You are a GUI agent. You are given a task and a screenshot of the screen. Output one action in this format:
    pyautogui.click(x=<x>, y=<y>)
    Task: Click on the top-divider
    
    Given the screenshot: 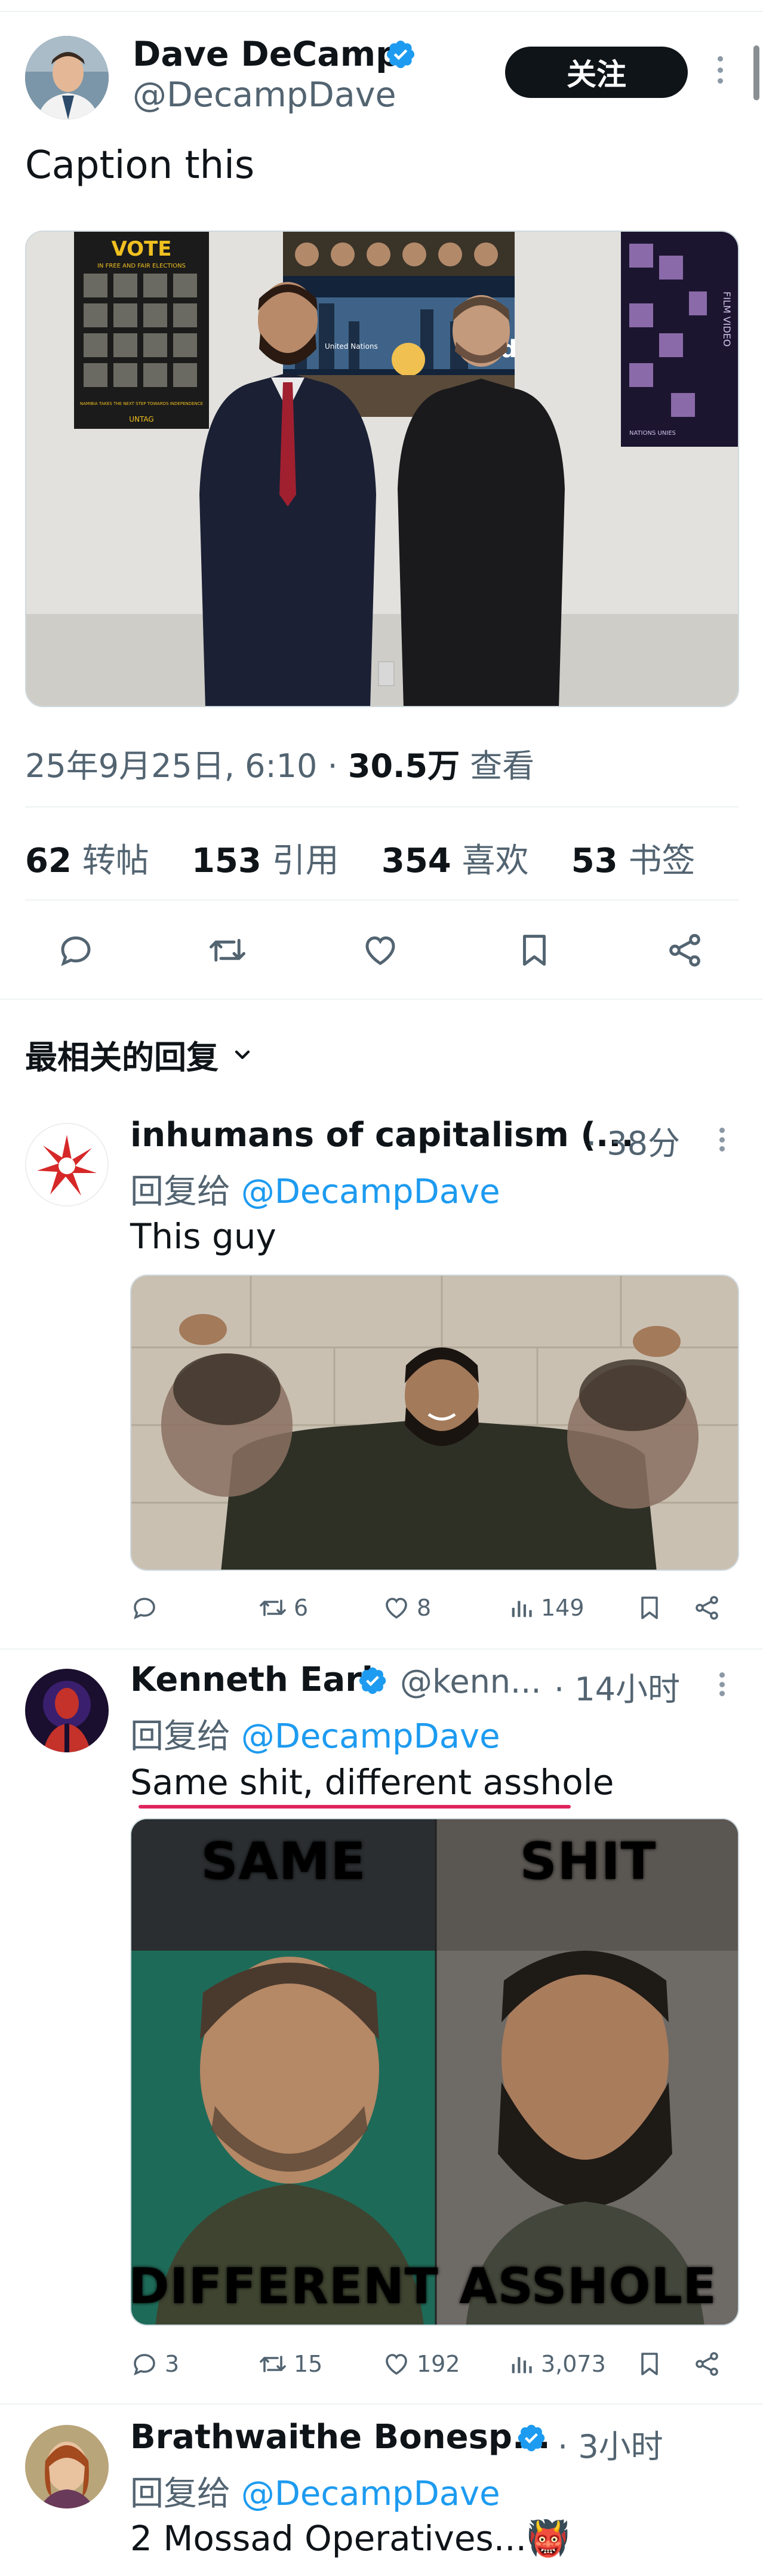 What is the action you would take?
    pyautogui.click(x=381, y=11)
    